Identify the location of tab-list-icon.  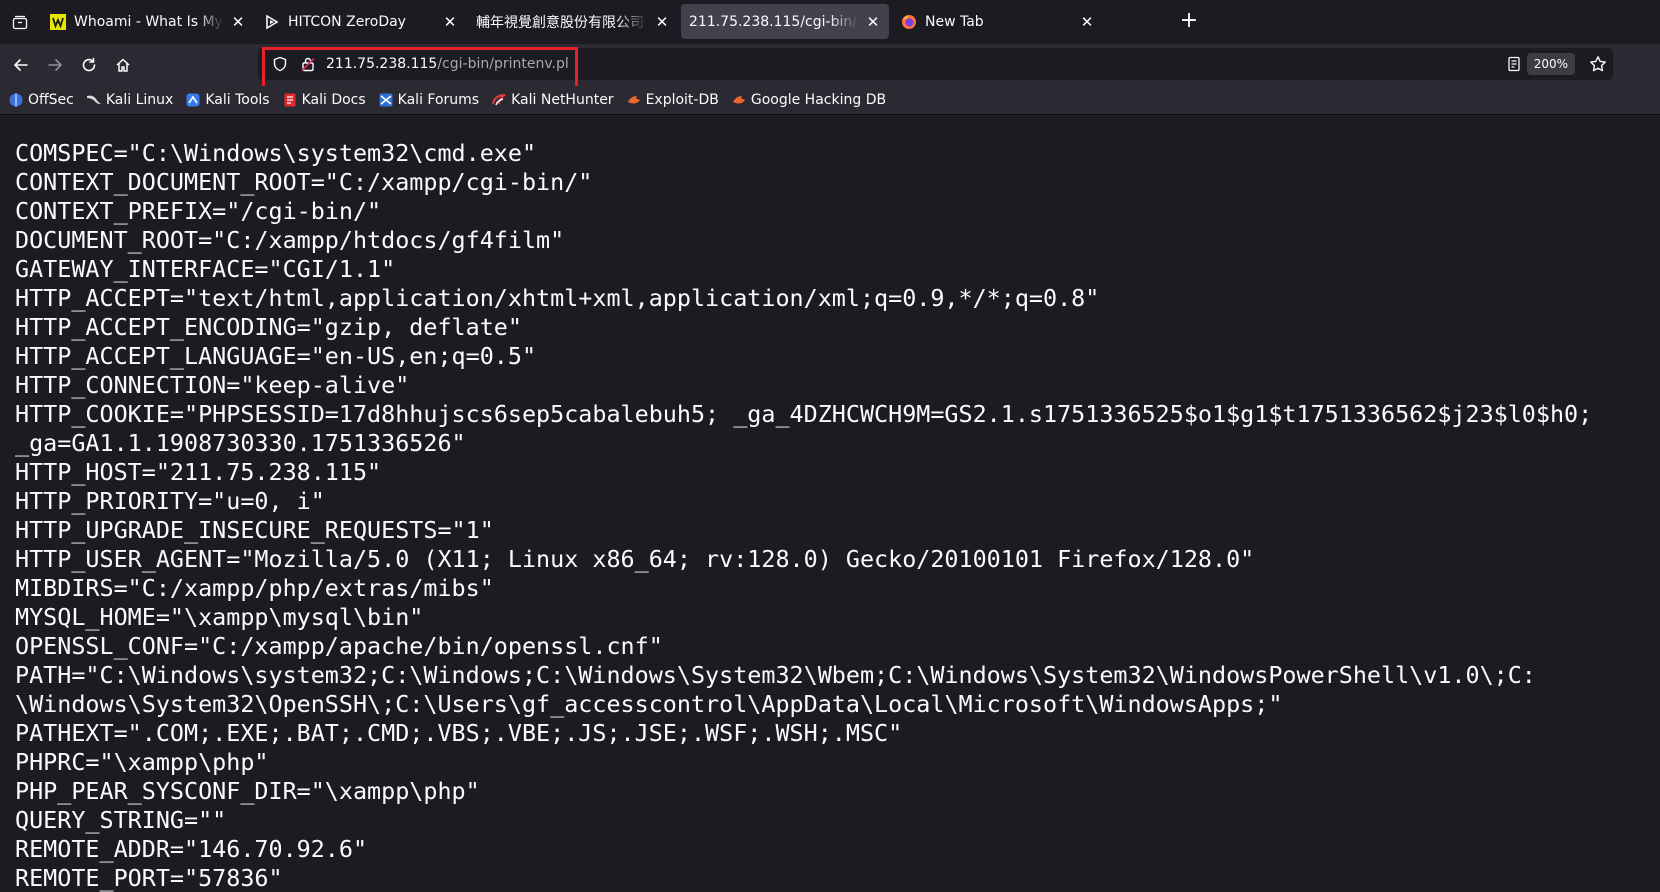
(20, 22).